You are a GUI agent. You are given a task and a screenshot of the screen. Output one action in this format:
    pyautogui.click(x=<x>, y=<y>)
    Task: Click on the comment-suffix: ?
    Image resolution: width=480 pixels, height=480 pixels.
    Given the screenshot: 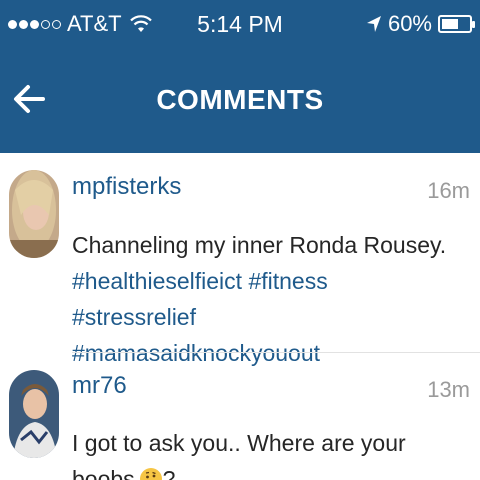 What is the action you would take?
    pyautogui.click(x=169, y=473)
    